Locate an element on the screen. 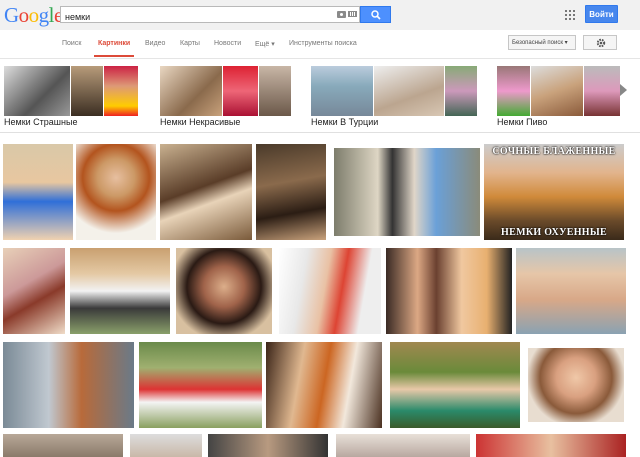 The width and height of the screenshot is (640, 457). related-label: Немки В Турции is located at coordinates (344, 122).